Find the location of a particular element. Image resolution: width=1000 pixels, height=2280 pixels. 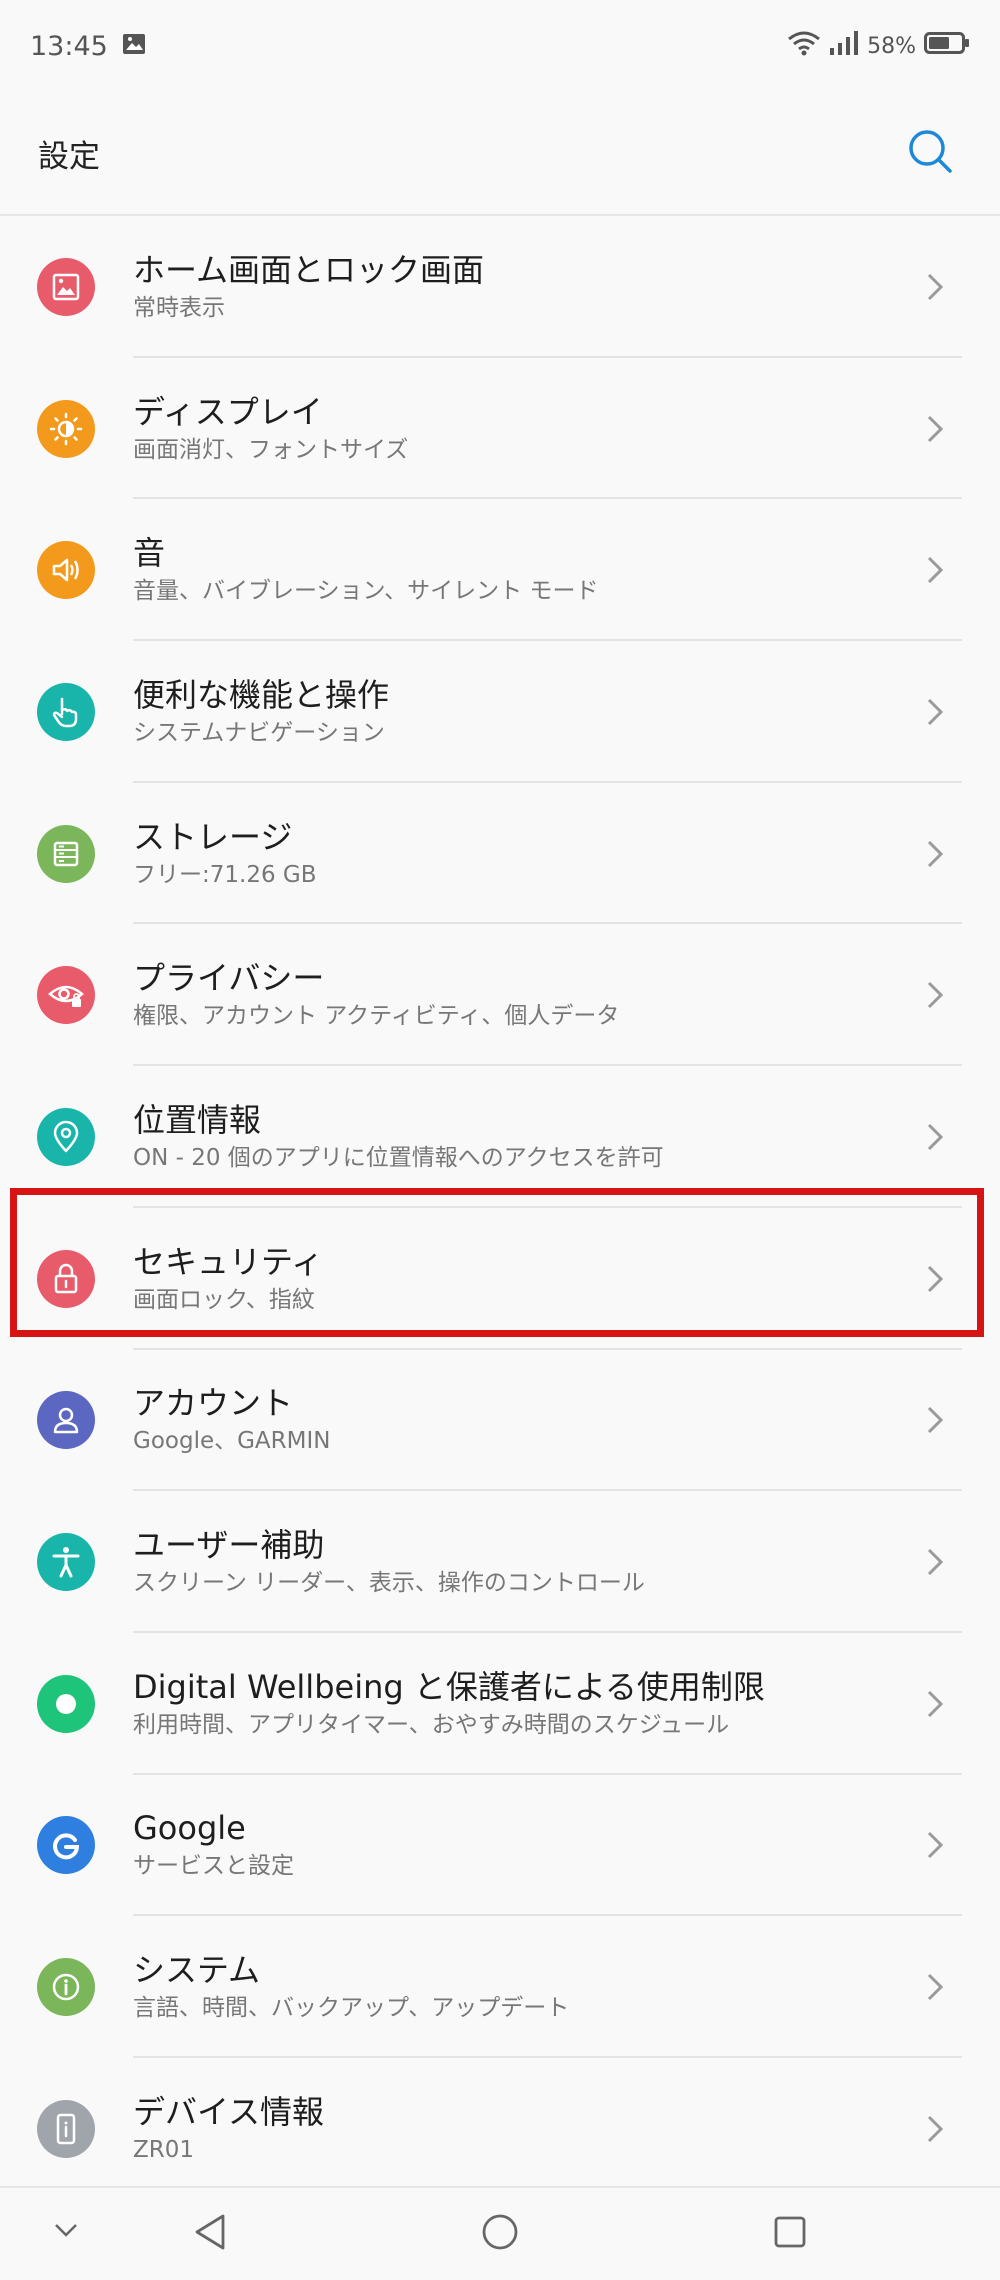

location-pin-icon is located at coordinates (66, 1136).